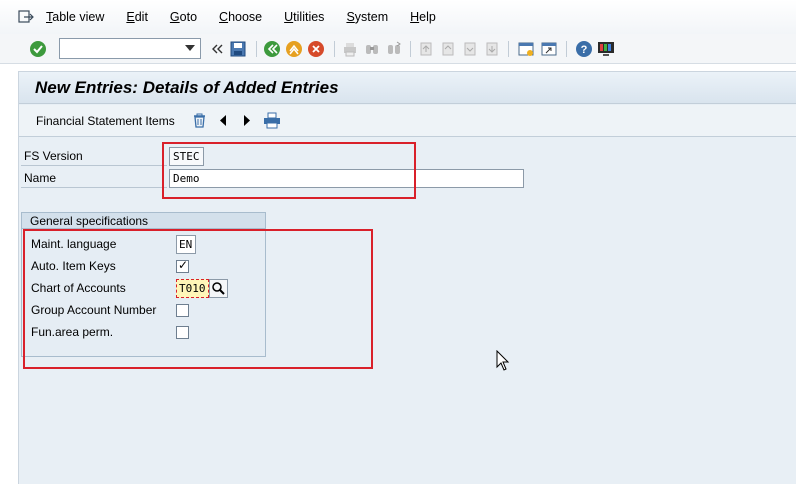 Image resolution: width=796 pixels, height=484 pixels. I want to click on menu-table-view: Table view, so click(75, 17).